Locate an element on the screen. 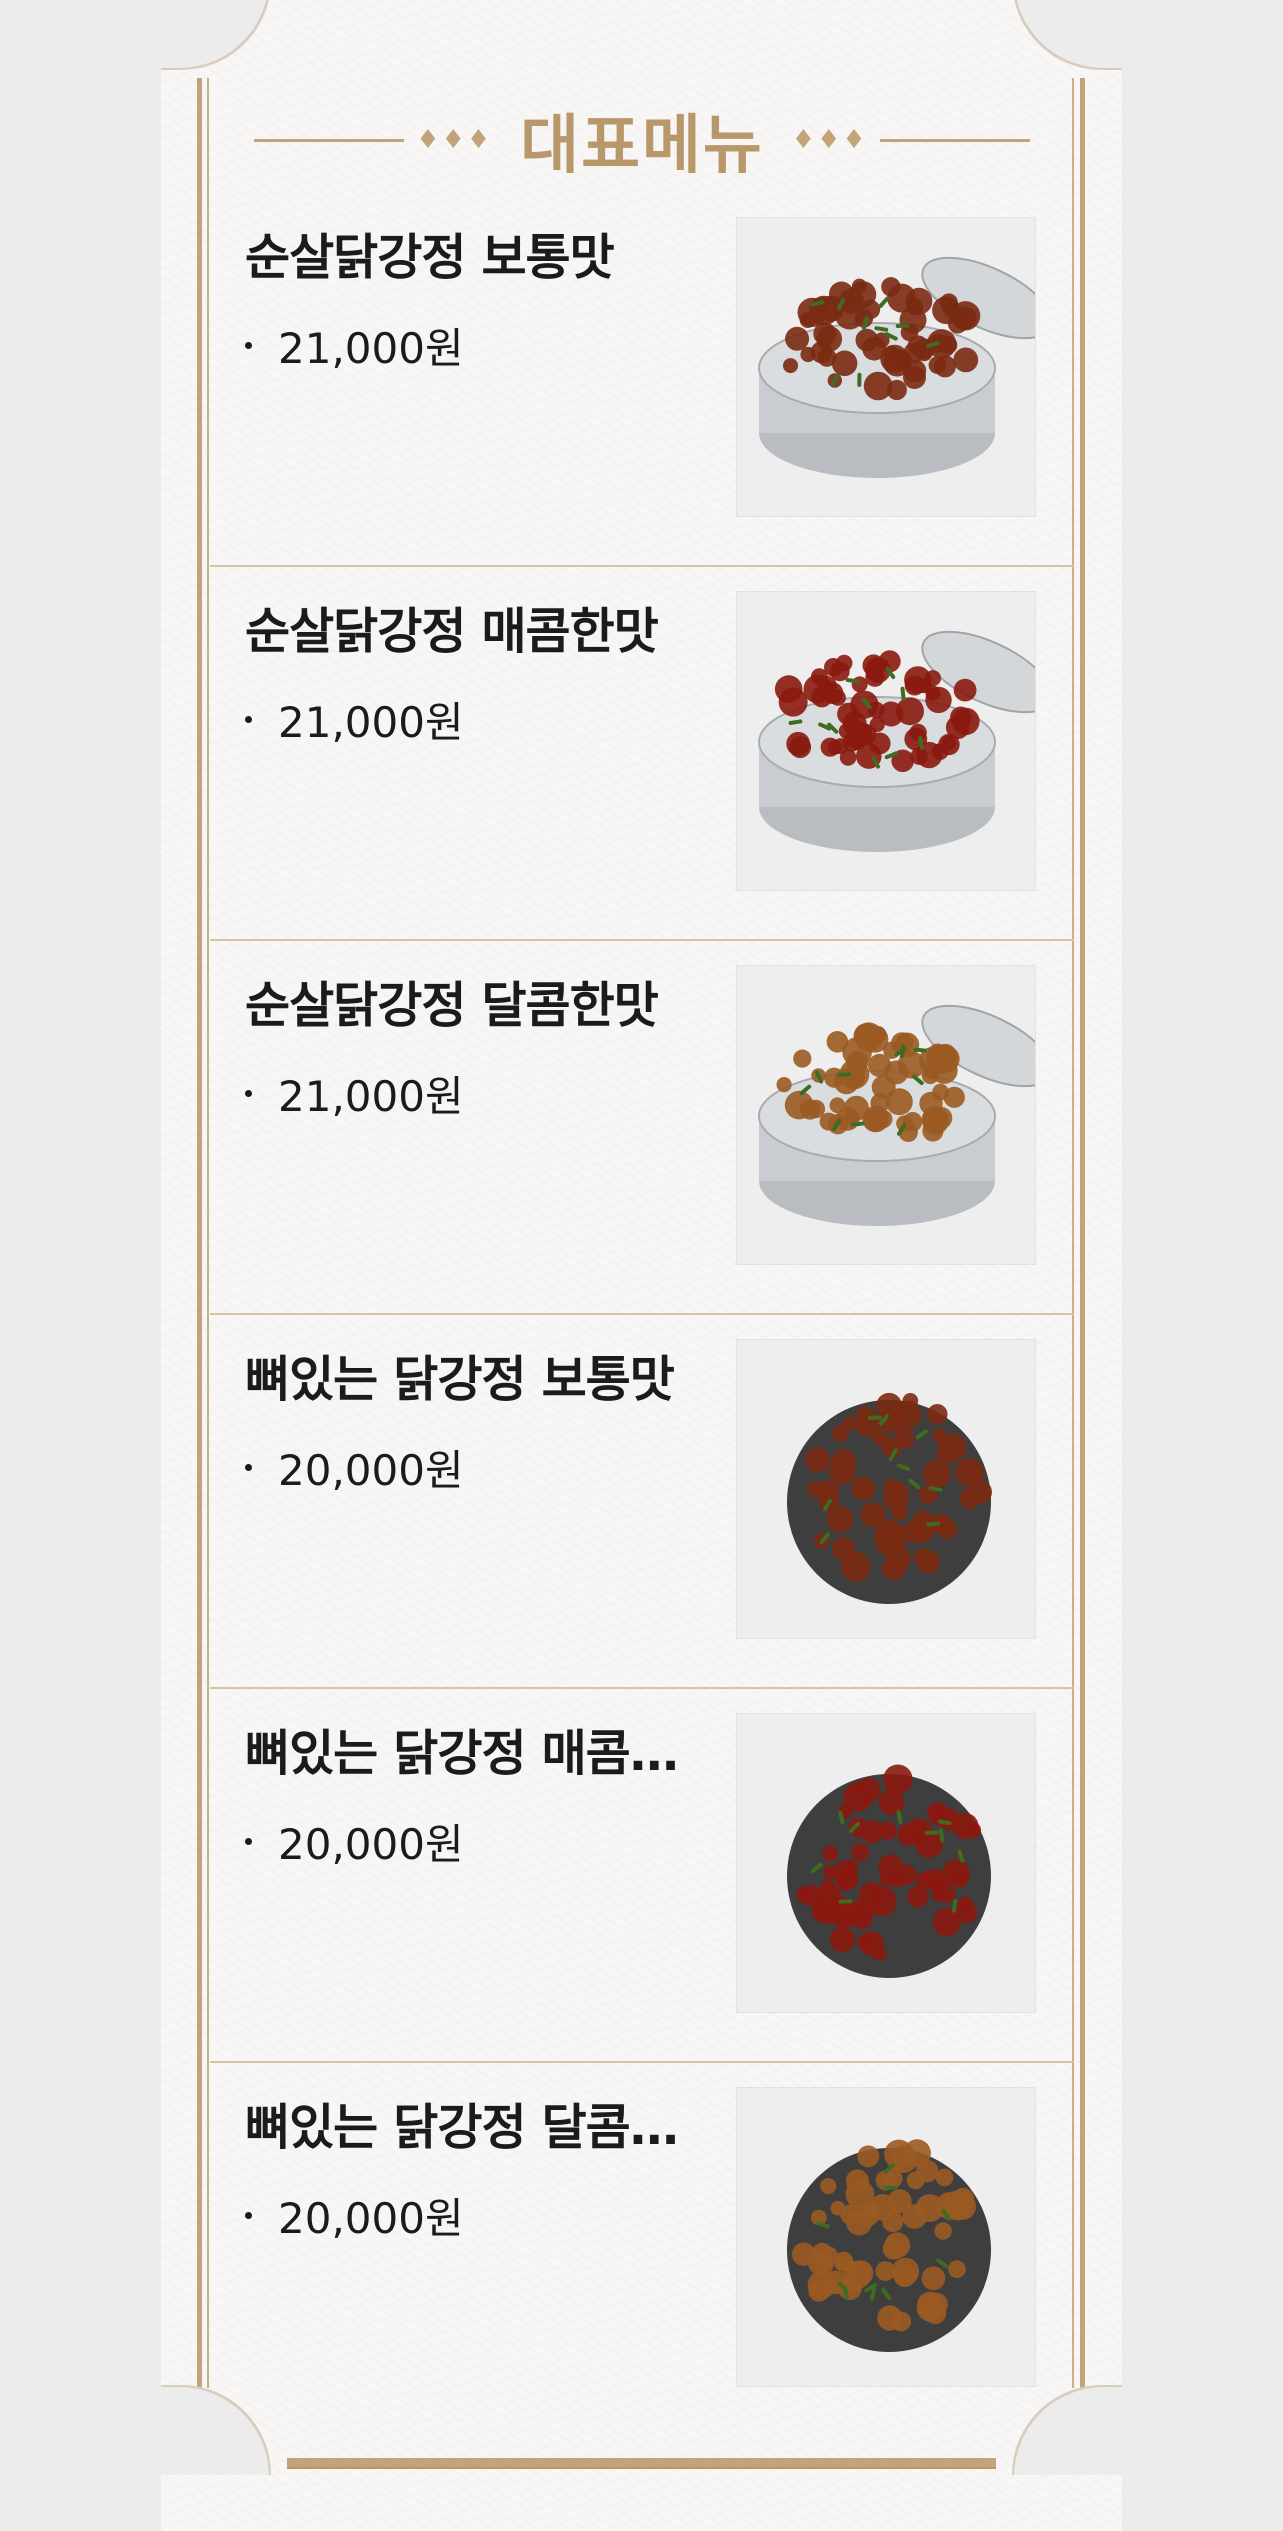 The height and width of the screenshot is (2531, 1283). menu-item-name: 뼈있는 닭강정 달콤한맛 is located at coordinates (475, 2127).